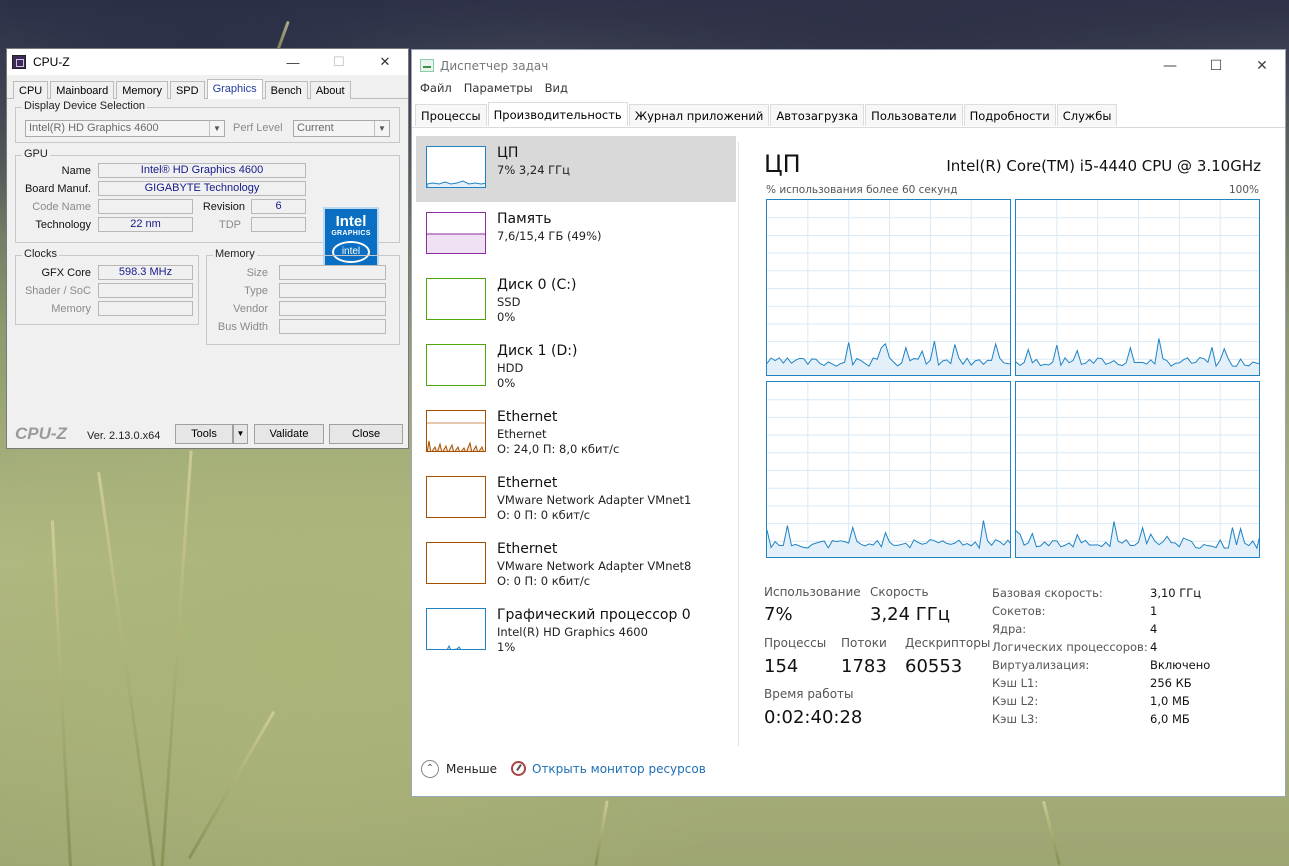  What do you see at coordinates (934, 666) in the screenshot?
I see `handles-value: 60553` at bounding box center [934, 666].